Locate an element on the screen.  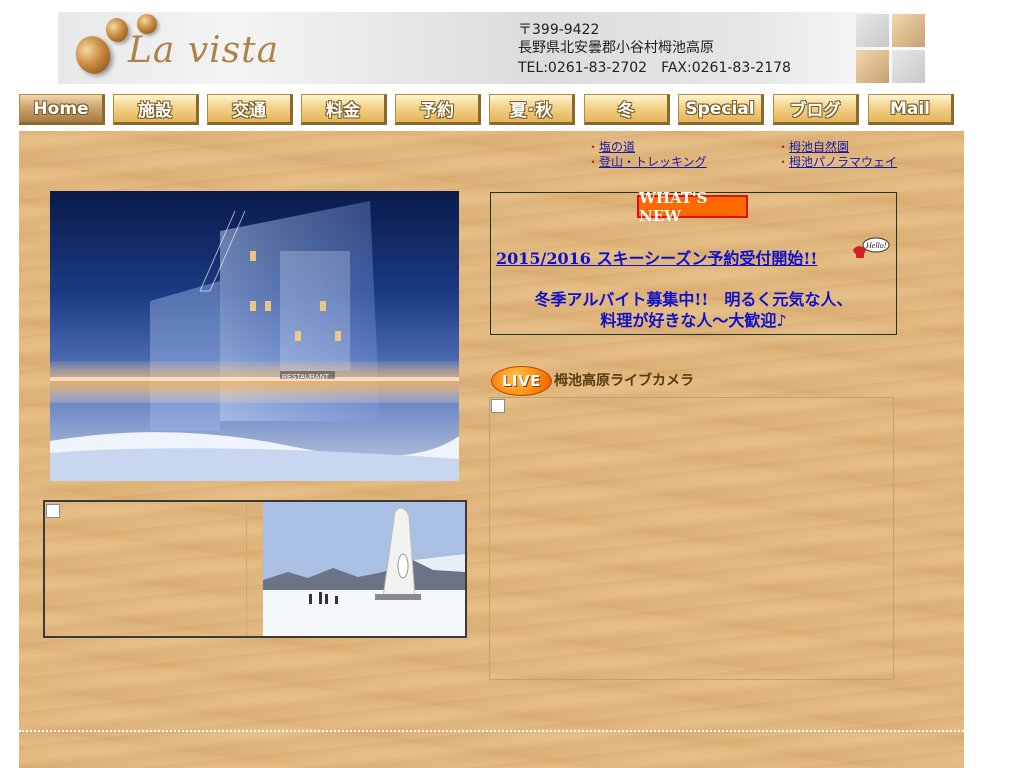
nav-label: 予約 is located at coordinates (437, 111).